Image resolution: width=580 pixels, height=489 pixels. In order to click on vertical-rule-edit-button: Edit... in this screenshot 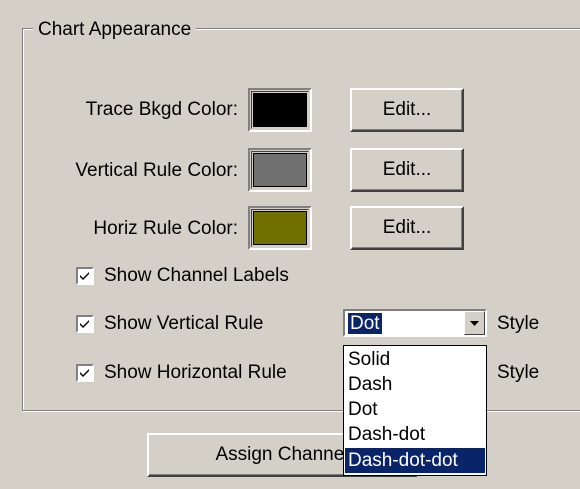, I will do `click(407, 170)`.